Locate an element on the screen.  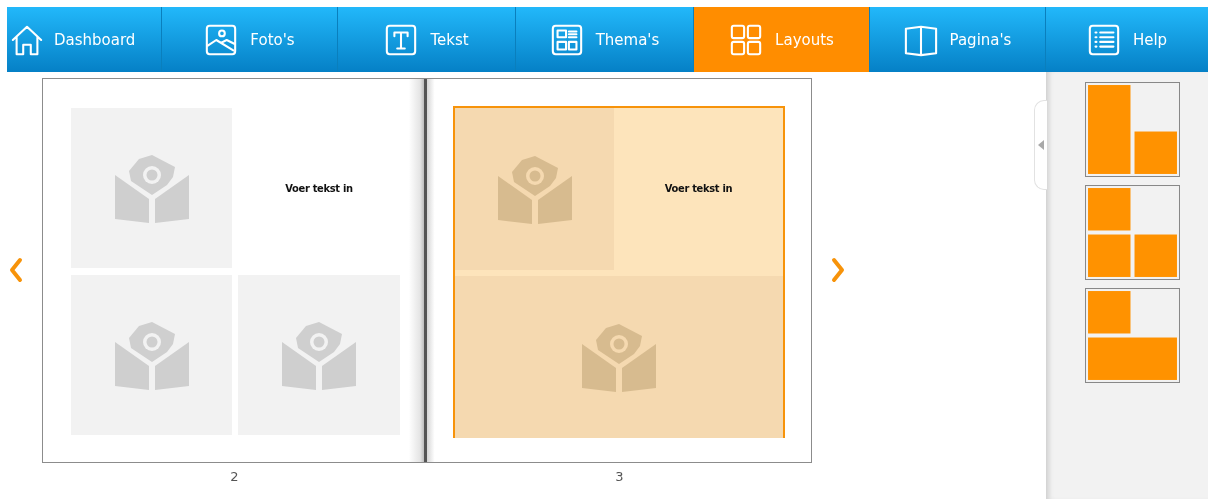
nav-tab: Thema's is located at coordinates (605, 39).